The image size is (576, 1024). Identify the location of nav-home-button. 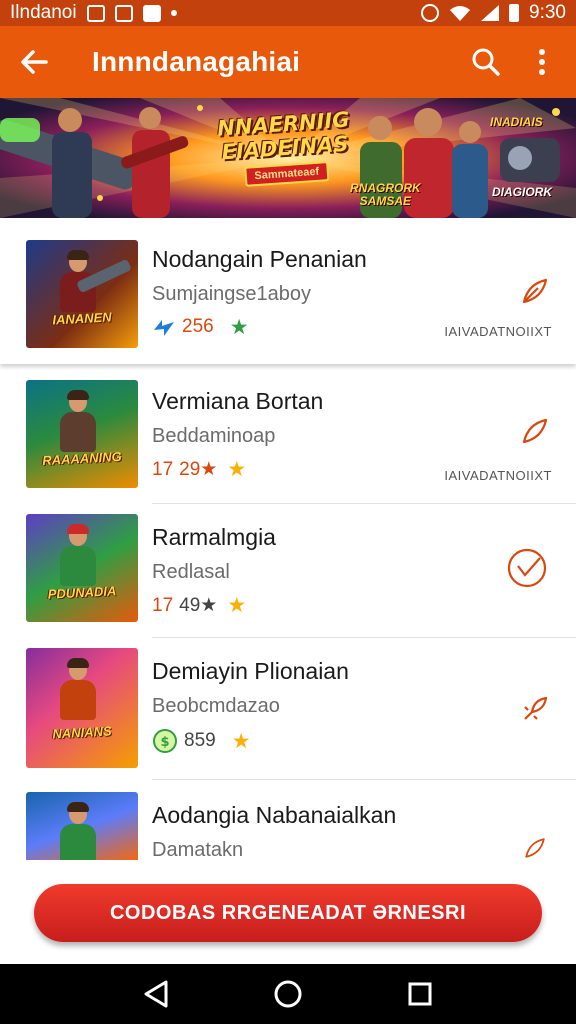
(288, 994).